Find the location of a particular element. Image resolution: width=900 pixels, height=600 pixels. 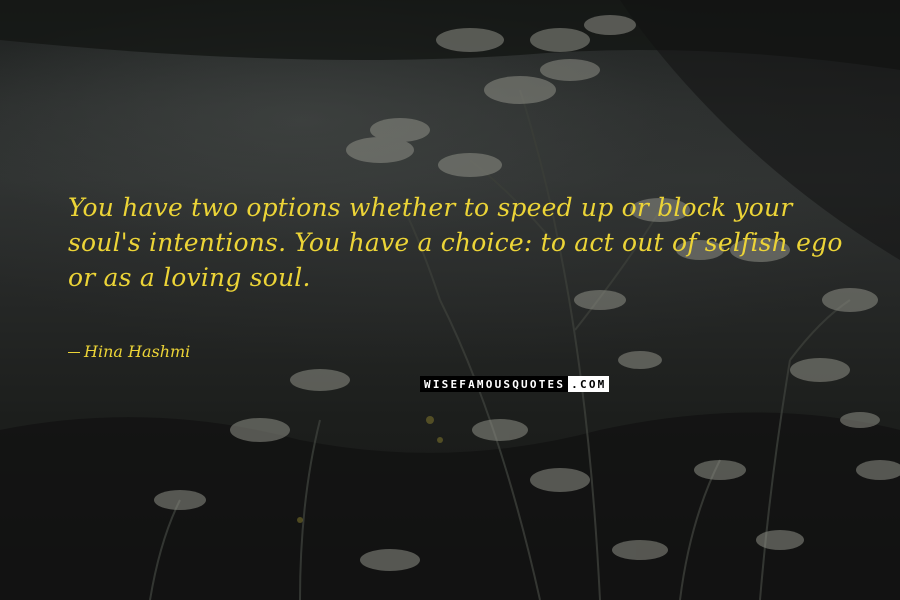

watermark-logo: WISEFAMOUSQUOTES .COM is located at coordinates (515, 384).